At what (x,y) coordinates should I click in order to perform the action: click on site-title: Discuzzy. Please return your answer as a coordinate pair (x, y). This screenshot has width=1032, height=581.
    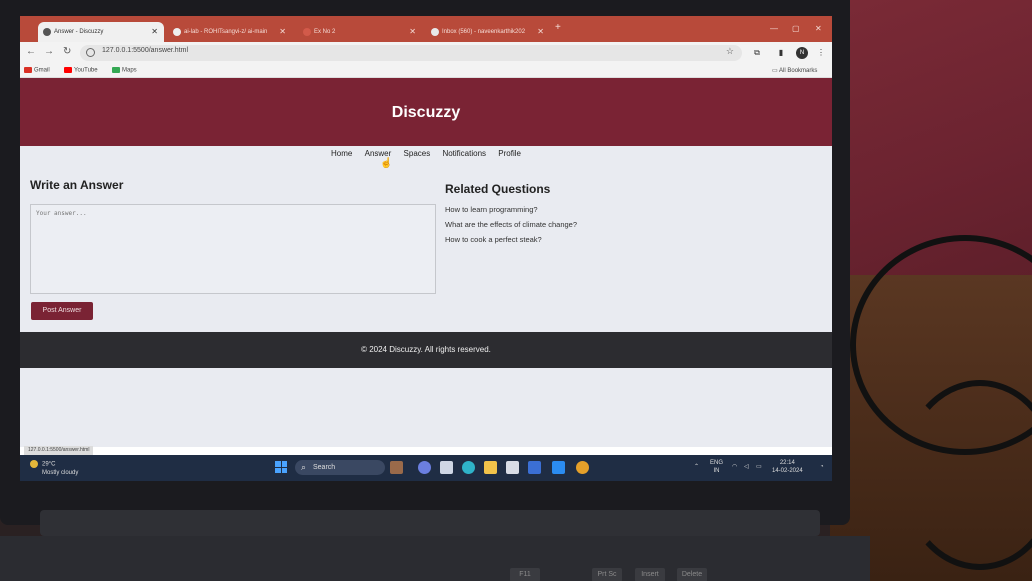
    Looking at the image, I should click on (426, 112).